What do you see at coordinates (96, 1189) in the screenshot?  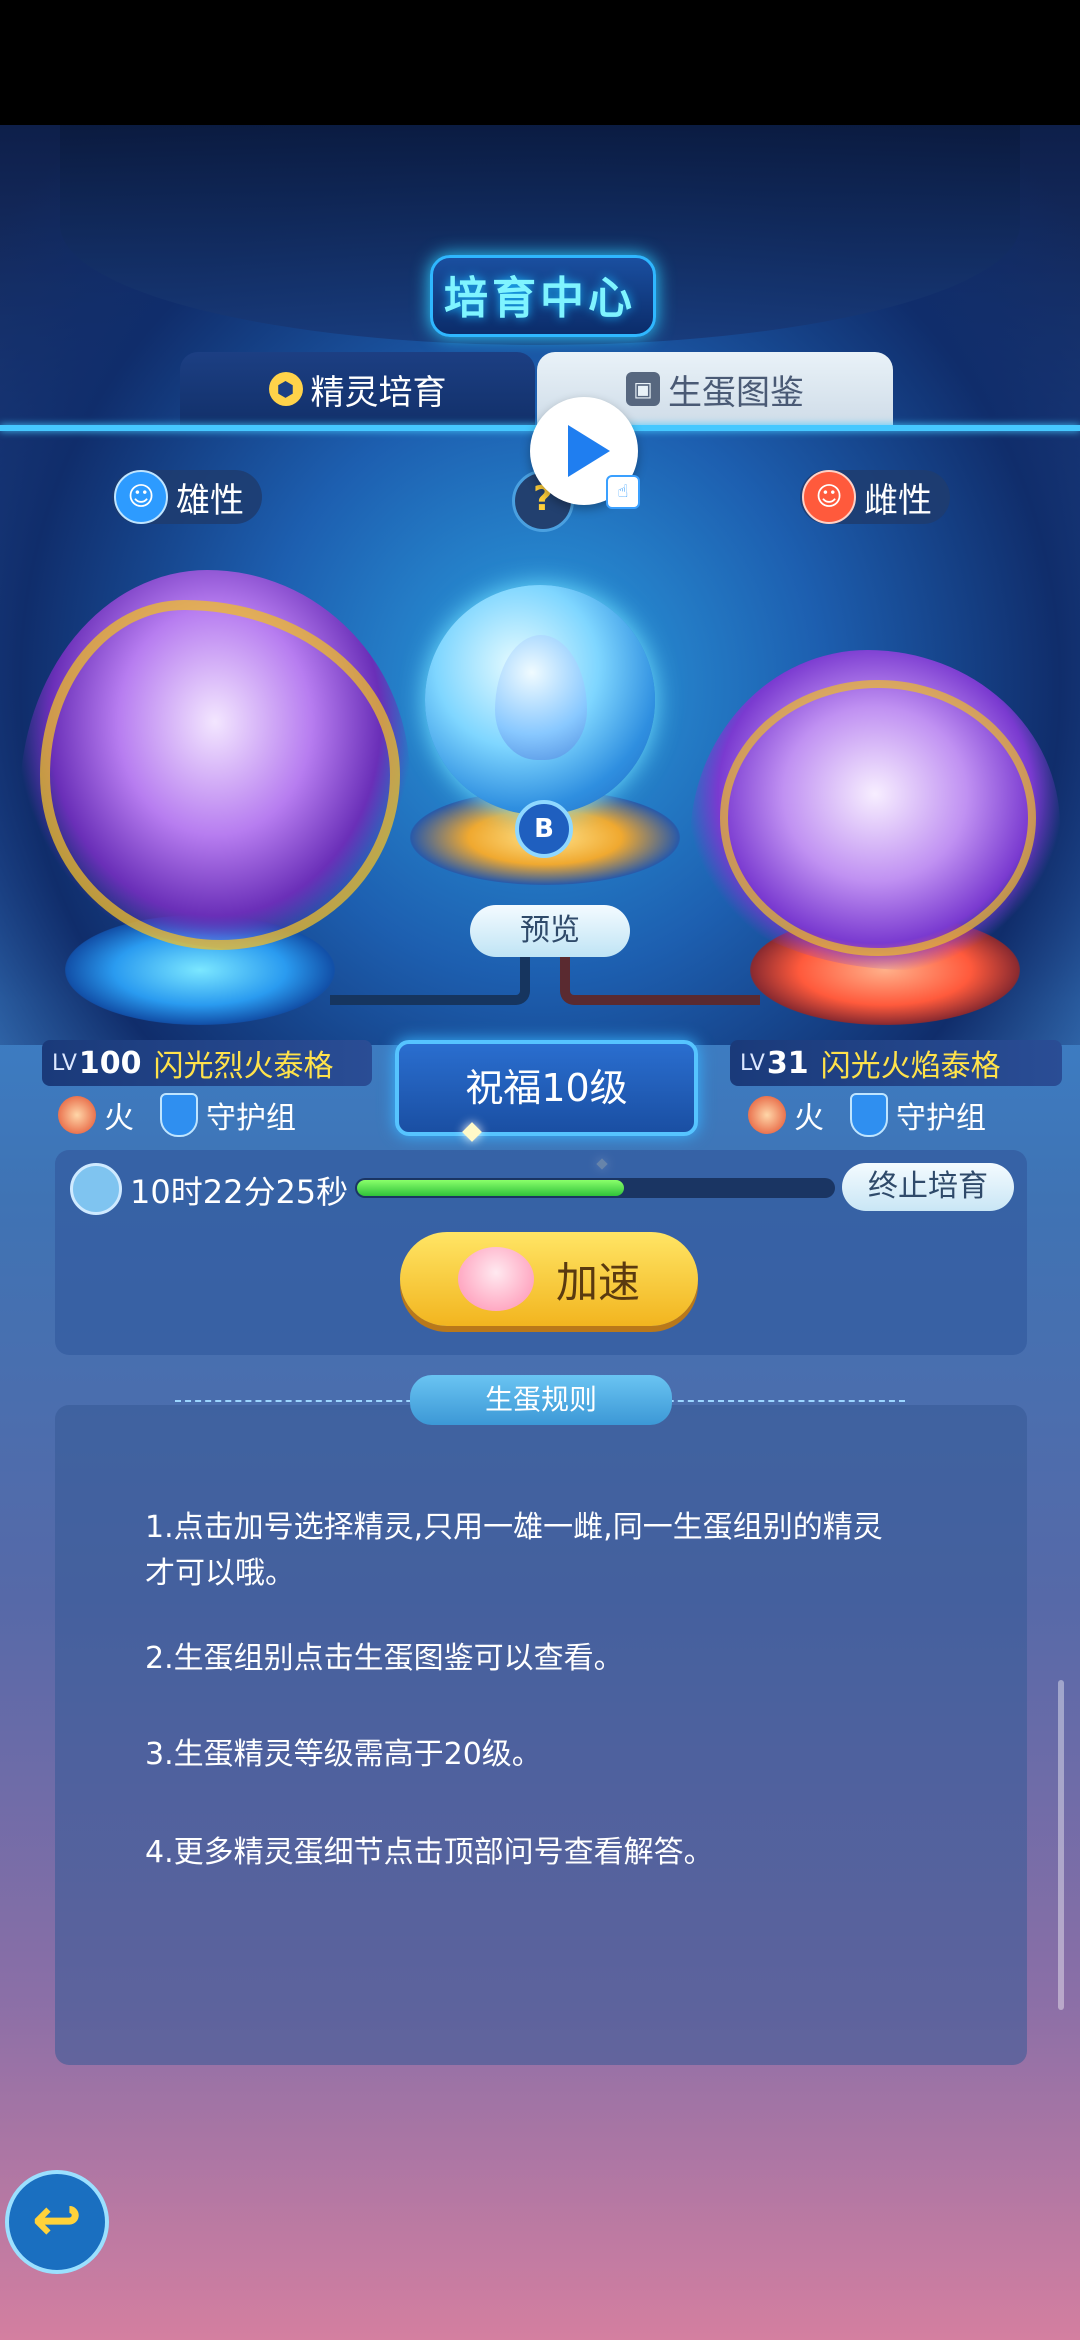 I see `timer-icon` at bounding box center [96, 1189].